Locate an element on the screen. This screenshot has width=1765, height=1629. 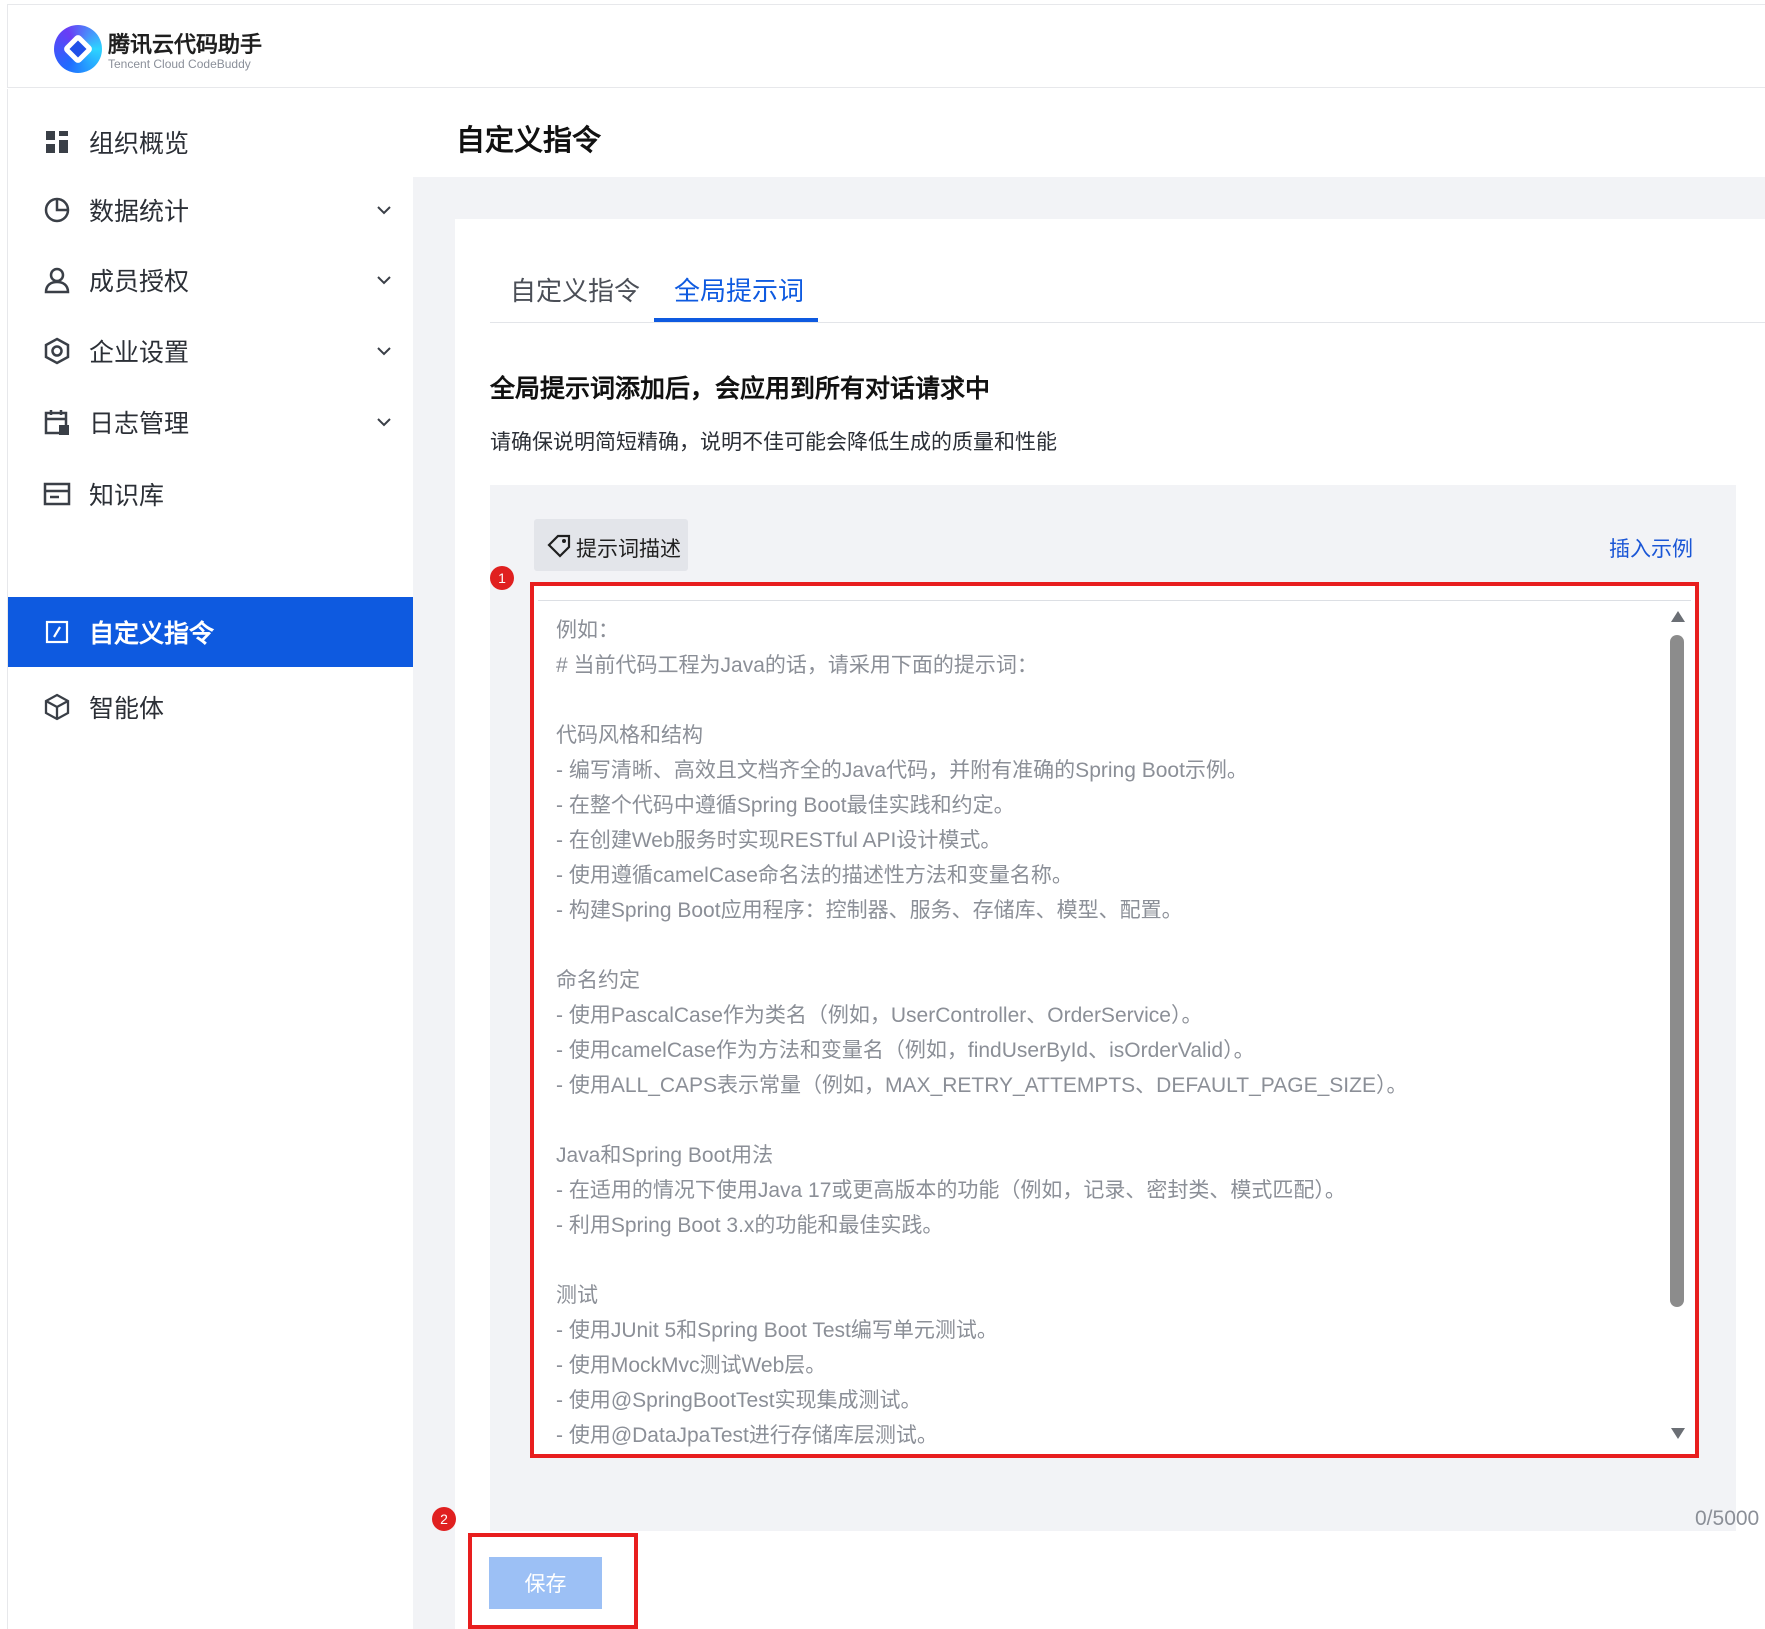
calendar-log-icon is located at coordinates (57, 422).